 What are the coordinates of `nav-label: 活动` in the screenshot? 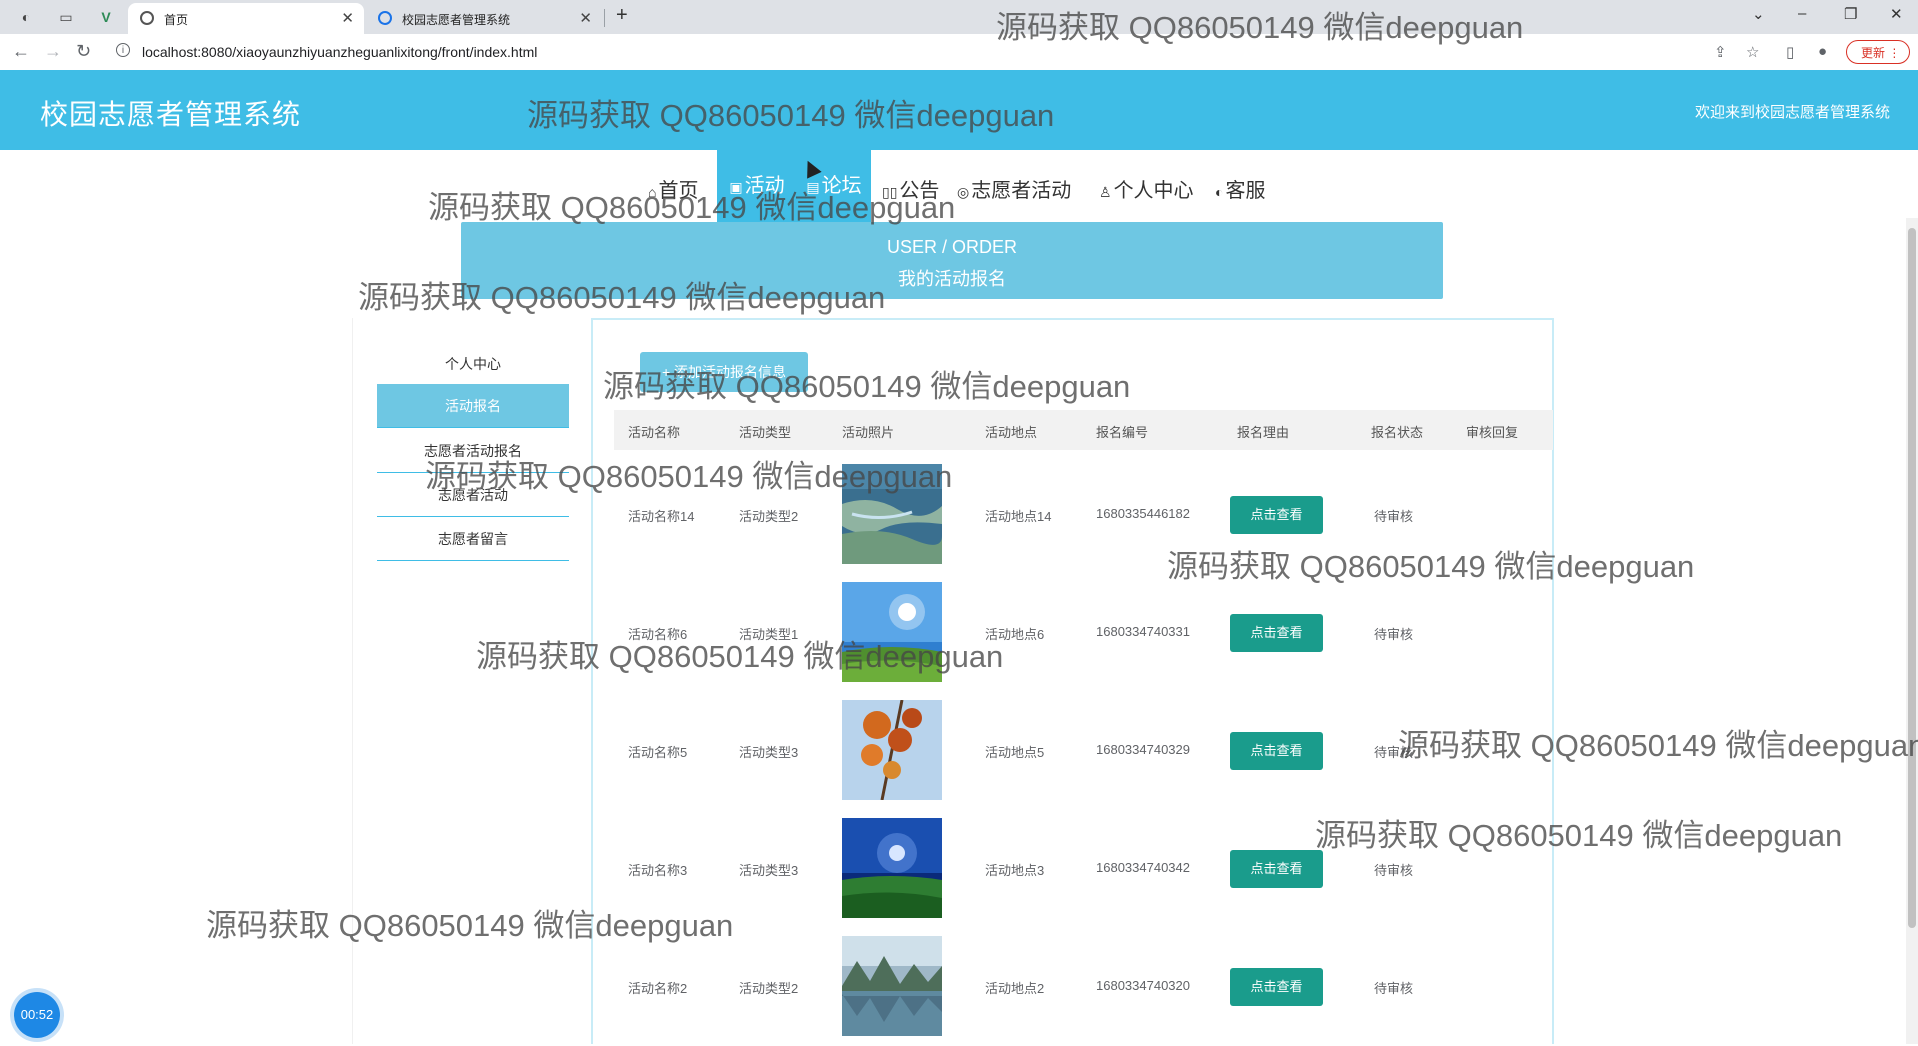 It's located at (764, 186).